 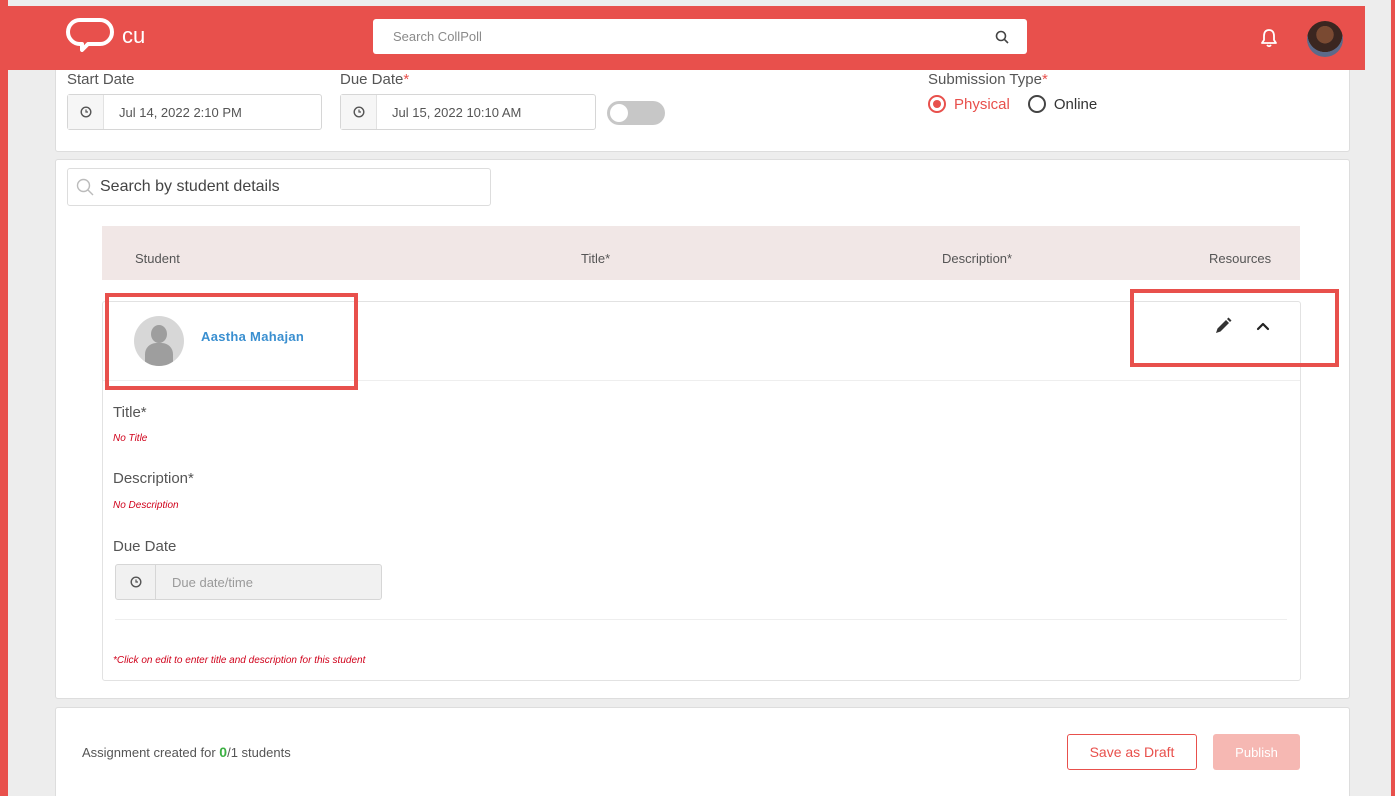 I want to click on window-border-right, so click(x=1393, y=398).